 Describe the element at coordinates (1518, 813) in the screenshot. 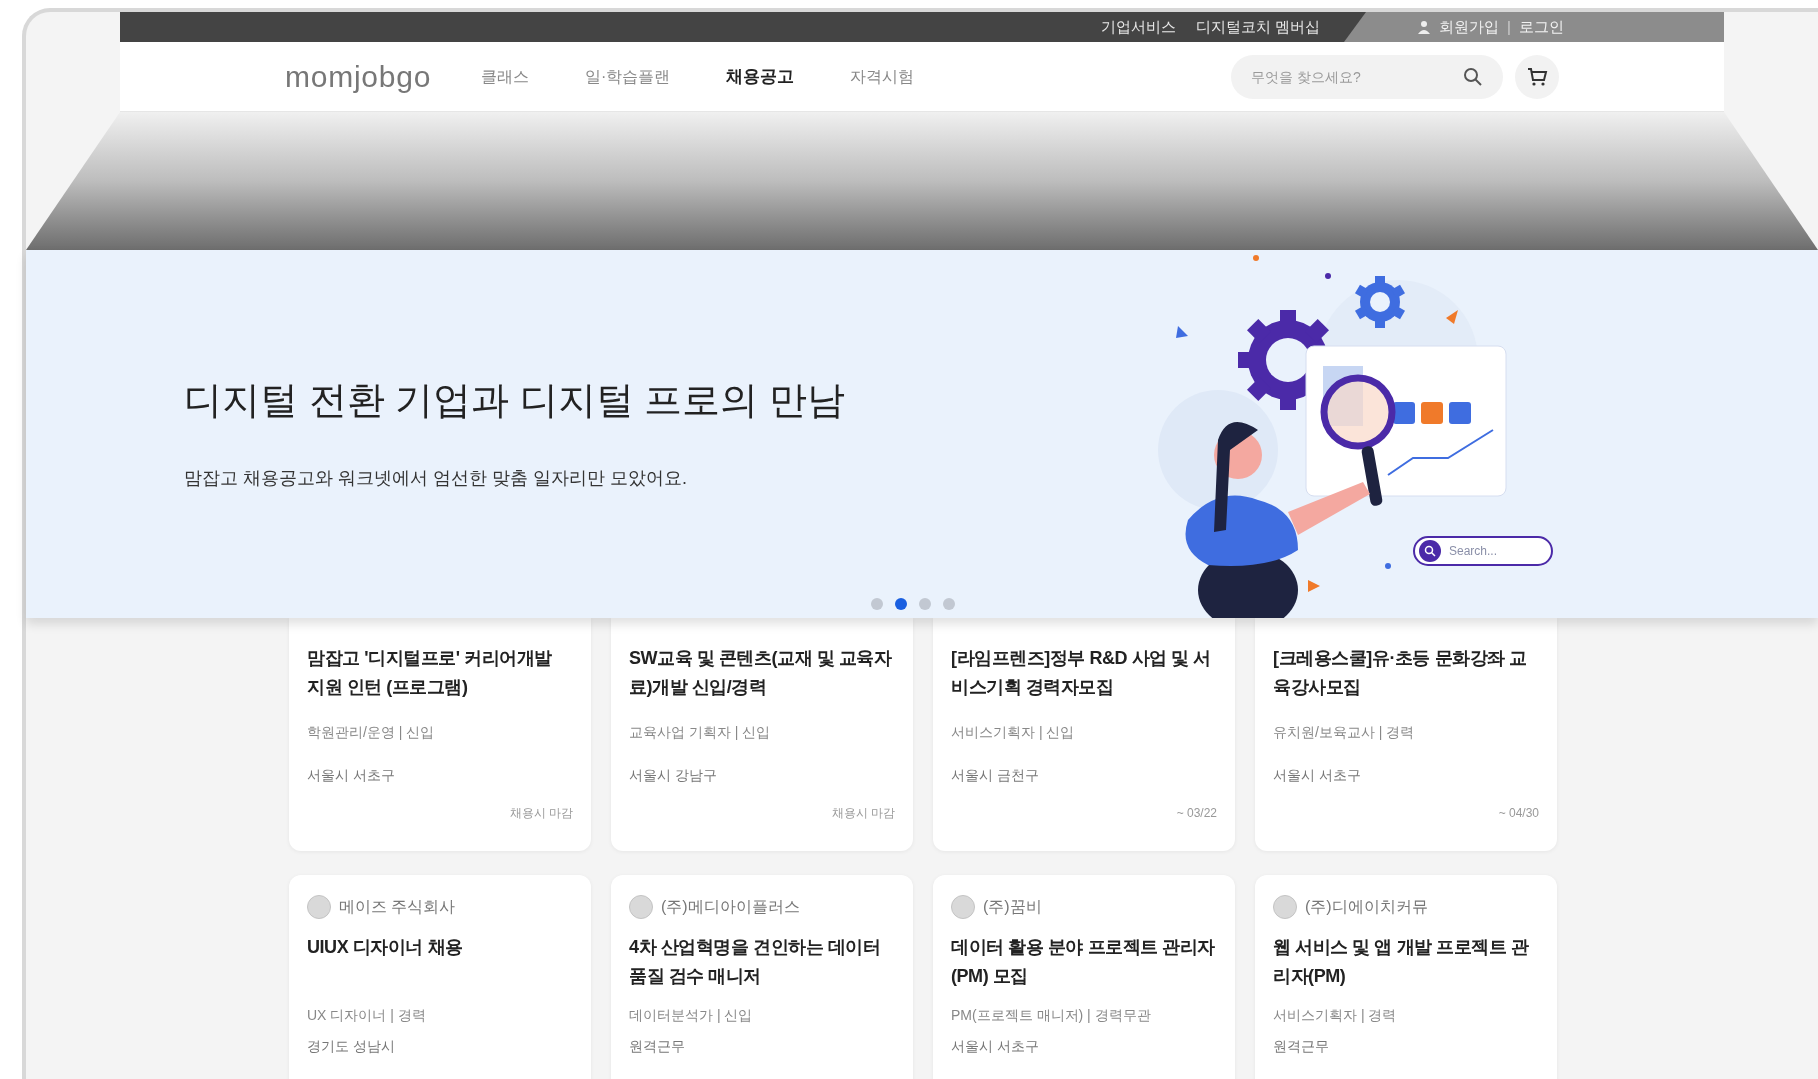

I see `job-deadline: ~ 04/30` at that location.